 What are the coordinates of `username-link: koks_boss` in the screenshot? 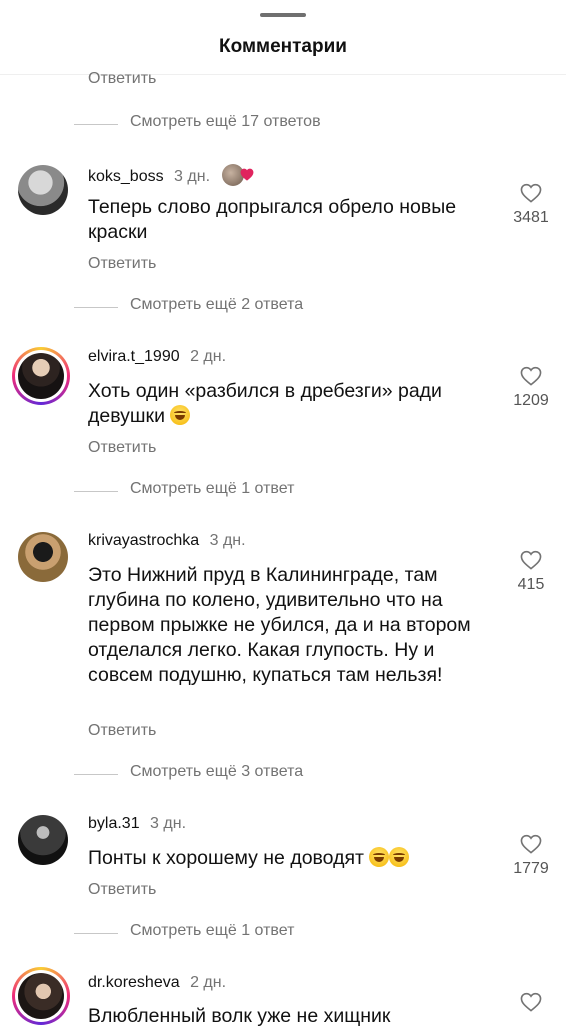 It's located at (126, 176).